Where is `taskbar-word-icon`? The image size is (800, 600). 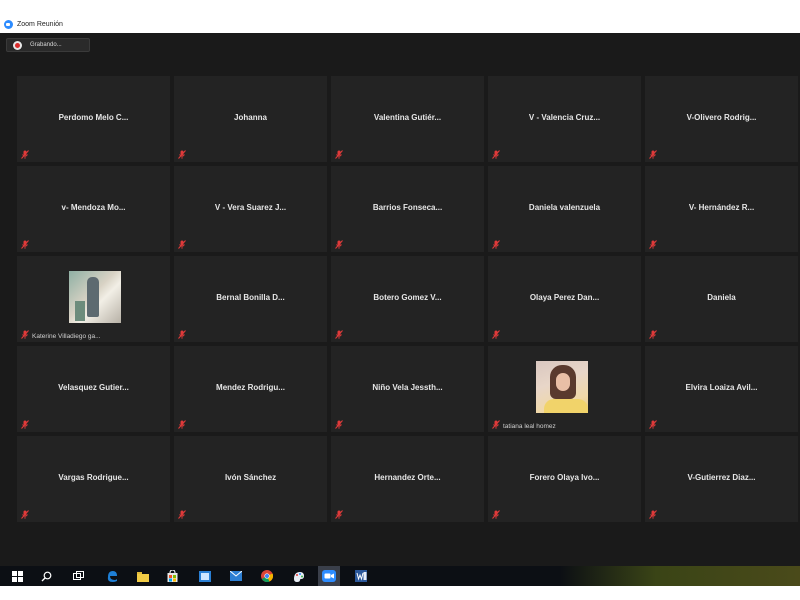
taskbar-word-icon is located at coordinates (360, 576).